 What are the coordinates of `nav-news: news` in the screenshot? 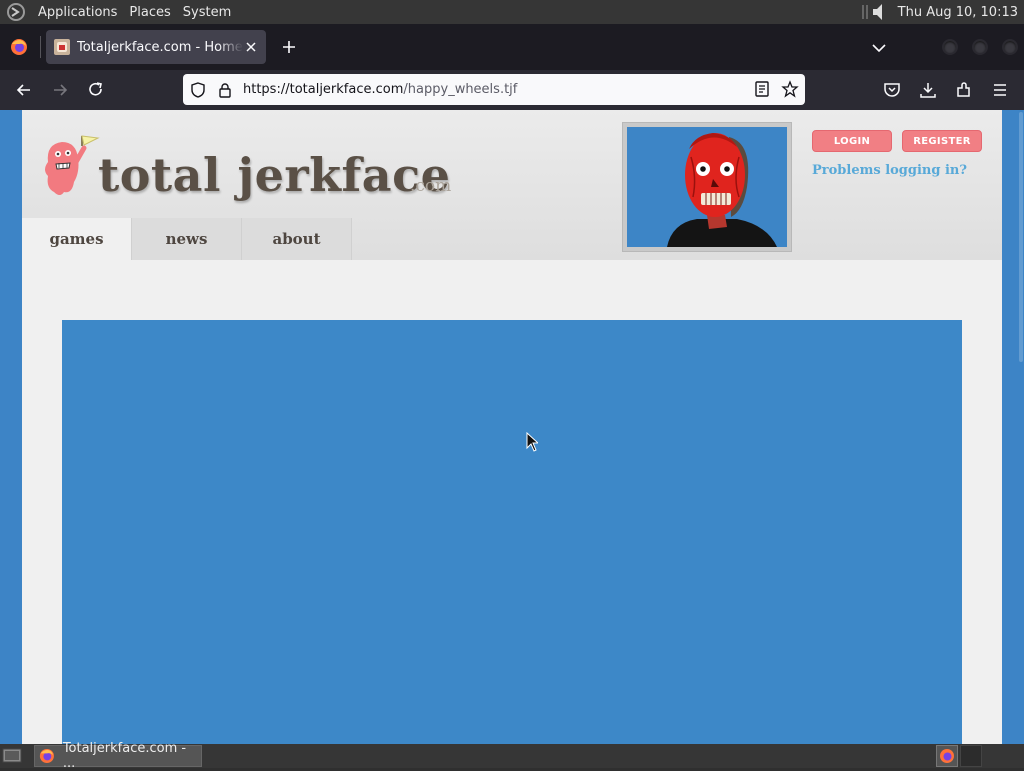 It's located at (187, 239).